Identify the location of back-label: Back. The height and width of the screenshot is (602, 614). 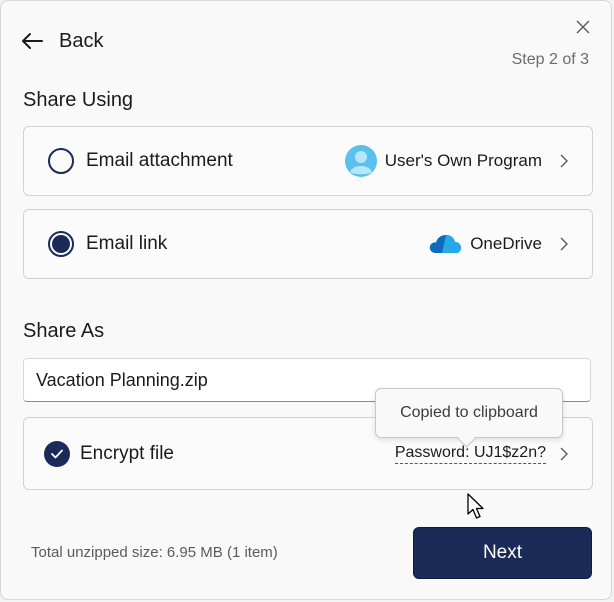
(81, 40).